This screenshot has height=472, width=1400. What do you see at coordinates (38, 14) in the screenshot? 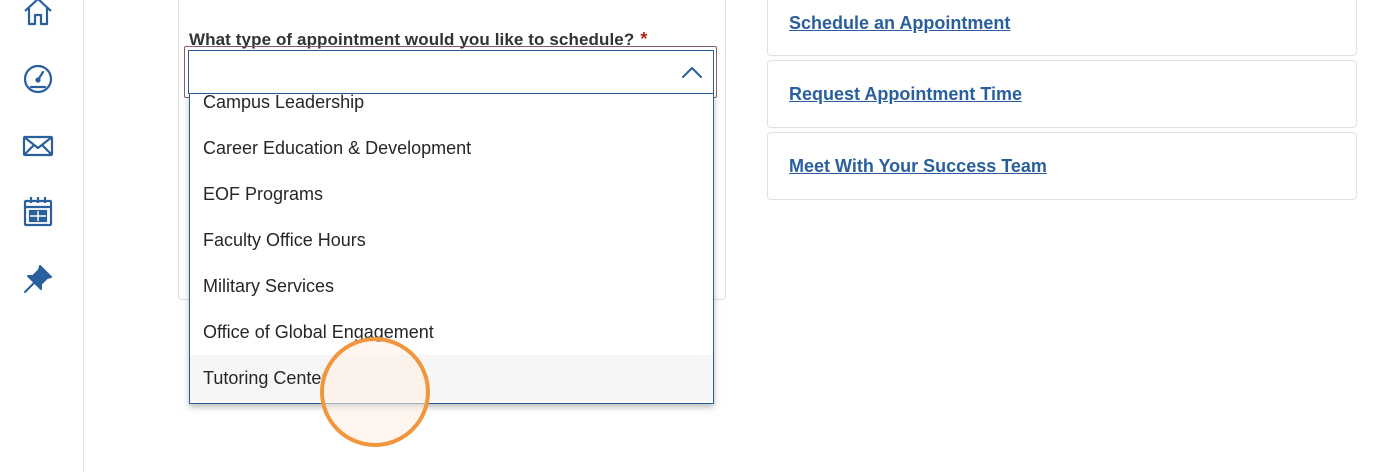
I see `home-icon` at bounding box center [38, 14].